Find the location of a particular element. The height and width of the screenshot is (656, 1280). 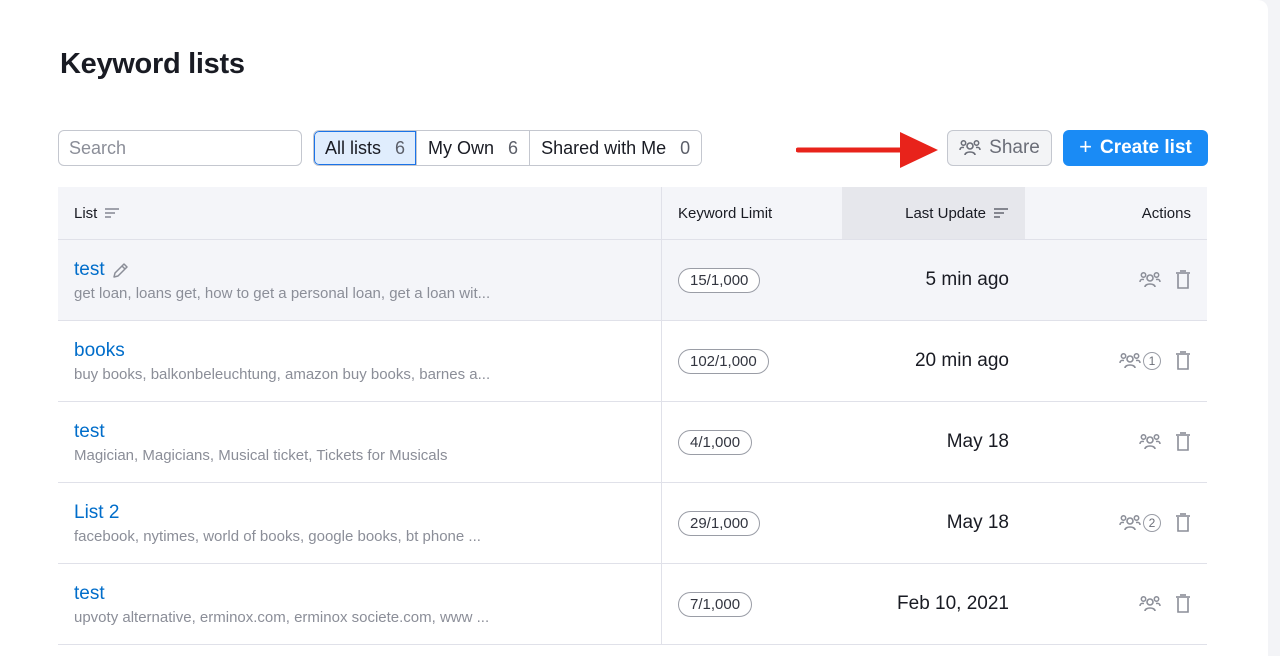

search-box is located at coordinates (180, 148).